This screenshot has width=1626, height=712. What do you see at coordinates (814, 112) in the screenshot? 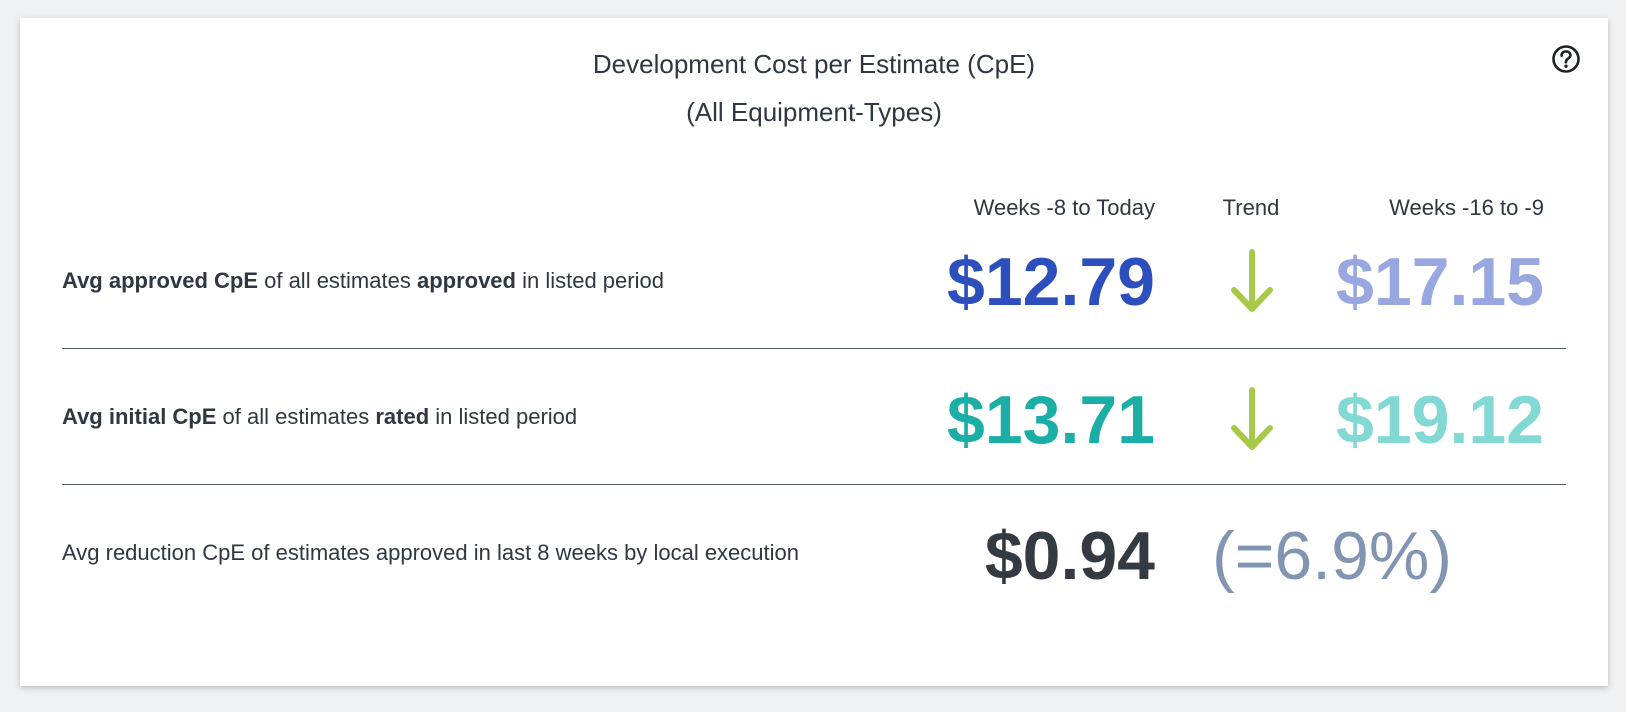
I see `title-line-2: (All Equipment-Types)` at bounding box center [814, 112].